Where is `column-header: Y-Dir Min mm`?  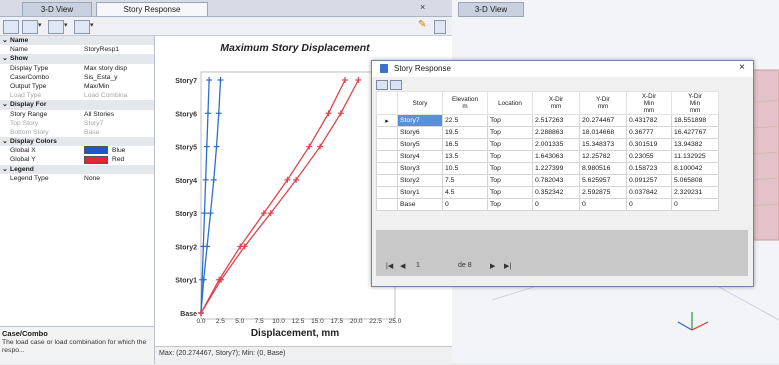
column-header: Y-Dir Min mm is located at coordinates (695, 103).